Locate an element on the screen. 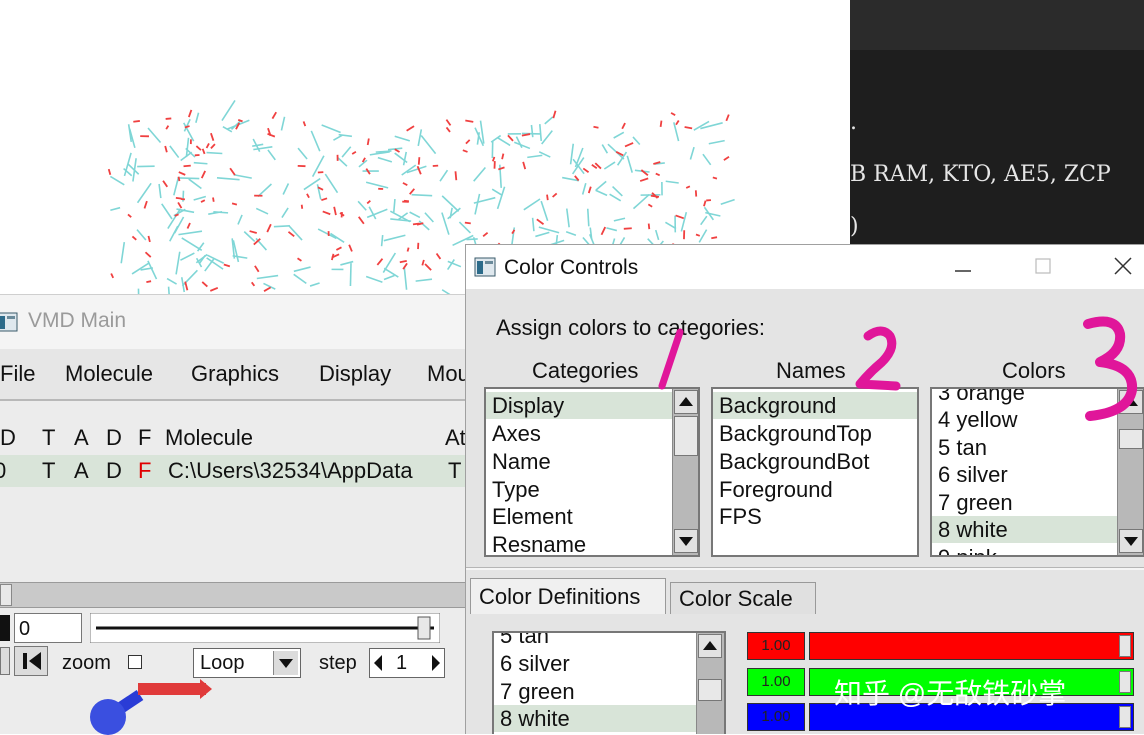 Image resolution: width=1144 pixels, height=735 pixels. list-item: Display is located at coordinates (528, 405).